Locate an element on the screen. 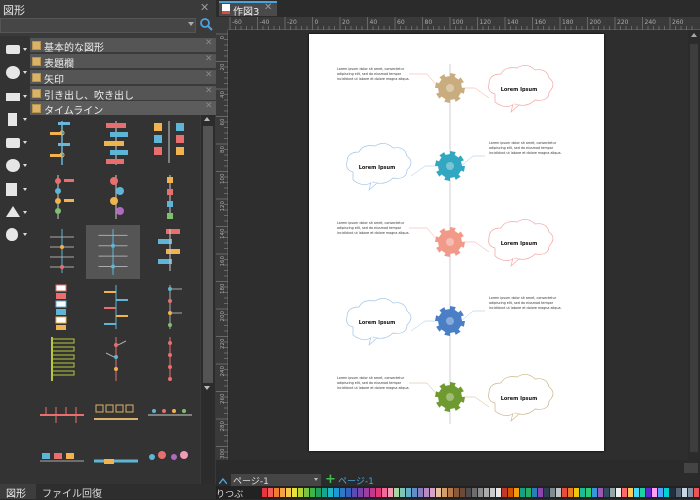 This screenshot has height=500, width=700. expand-up-icon is located at coordinates (223, 480).